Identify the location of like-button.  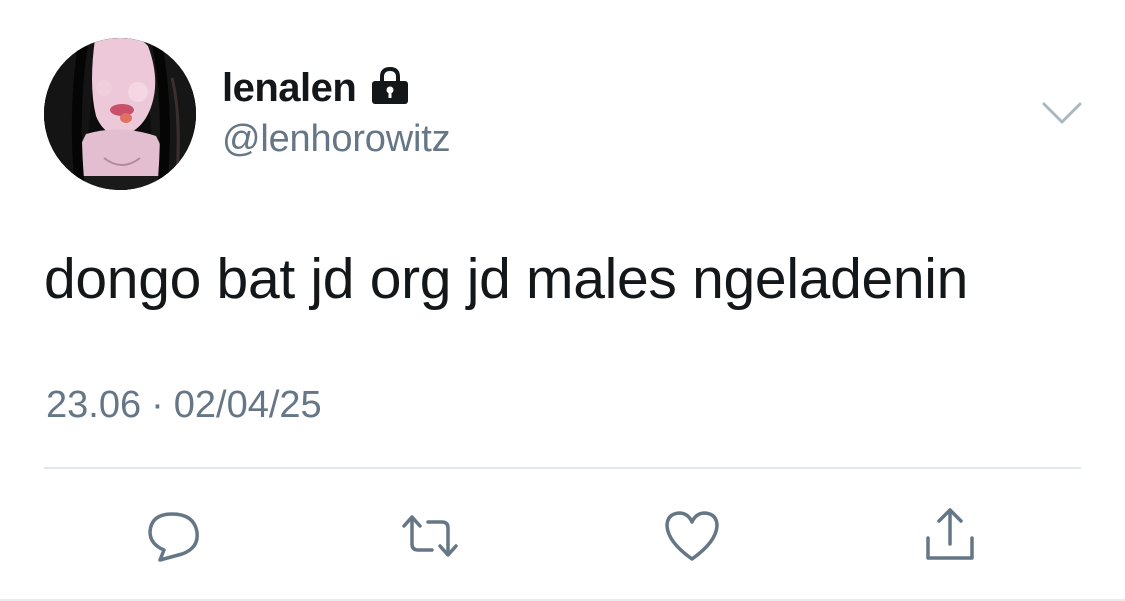
(692, 536).